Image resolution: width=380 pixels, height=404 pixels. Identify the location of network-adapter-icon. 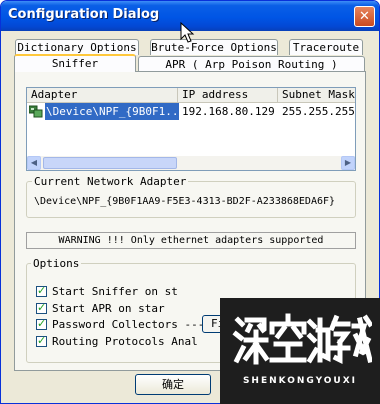
(37, 111).